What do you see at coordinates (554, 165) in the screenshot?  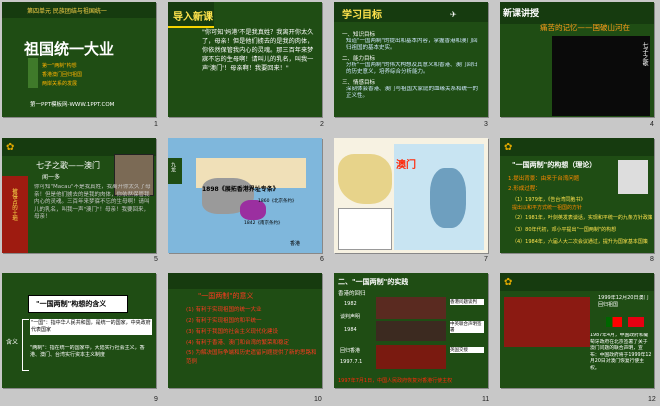 I see `slide-title: "一国两制"的构想（理论）` at bounding box center [554, 165].